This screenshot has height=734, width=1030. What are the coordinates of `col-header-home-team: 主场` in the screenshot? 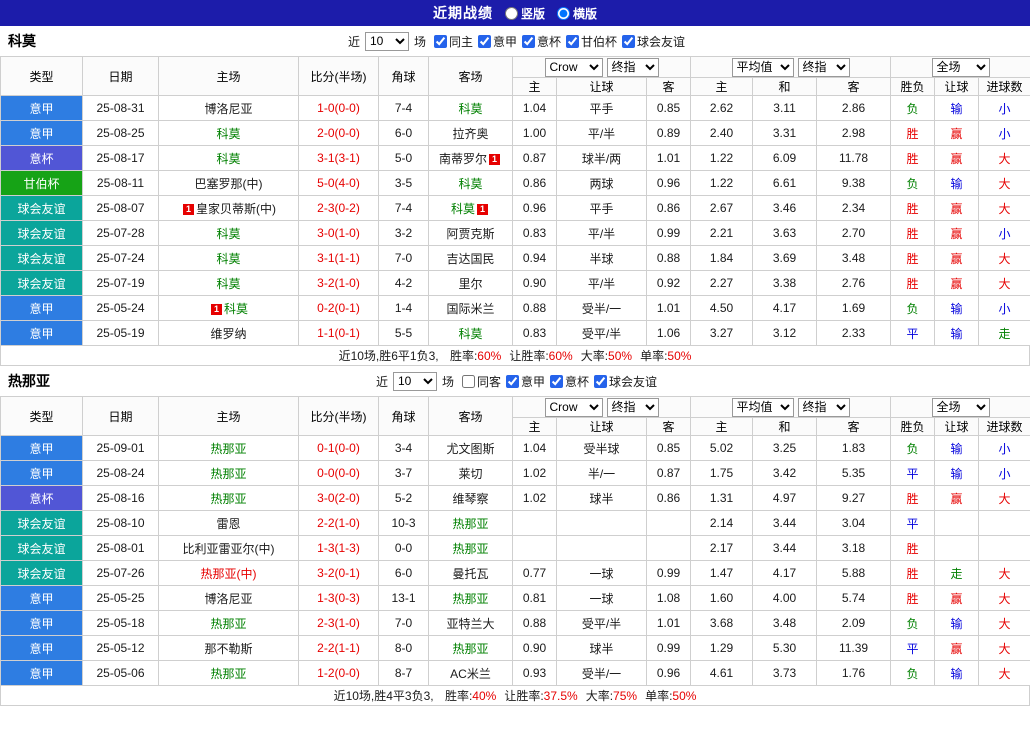 It's located at (228, 76).